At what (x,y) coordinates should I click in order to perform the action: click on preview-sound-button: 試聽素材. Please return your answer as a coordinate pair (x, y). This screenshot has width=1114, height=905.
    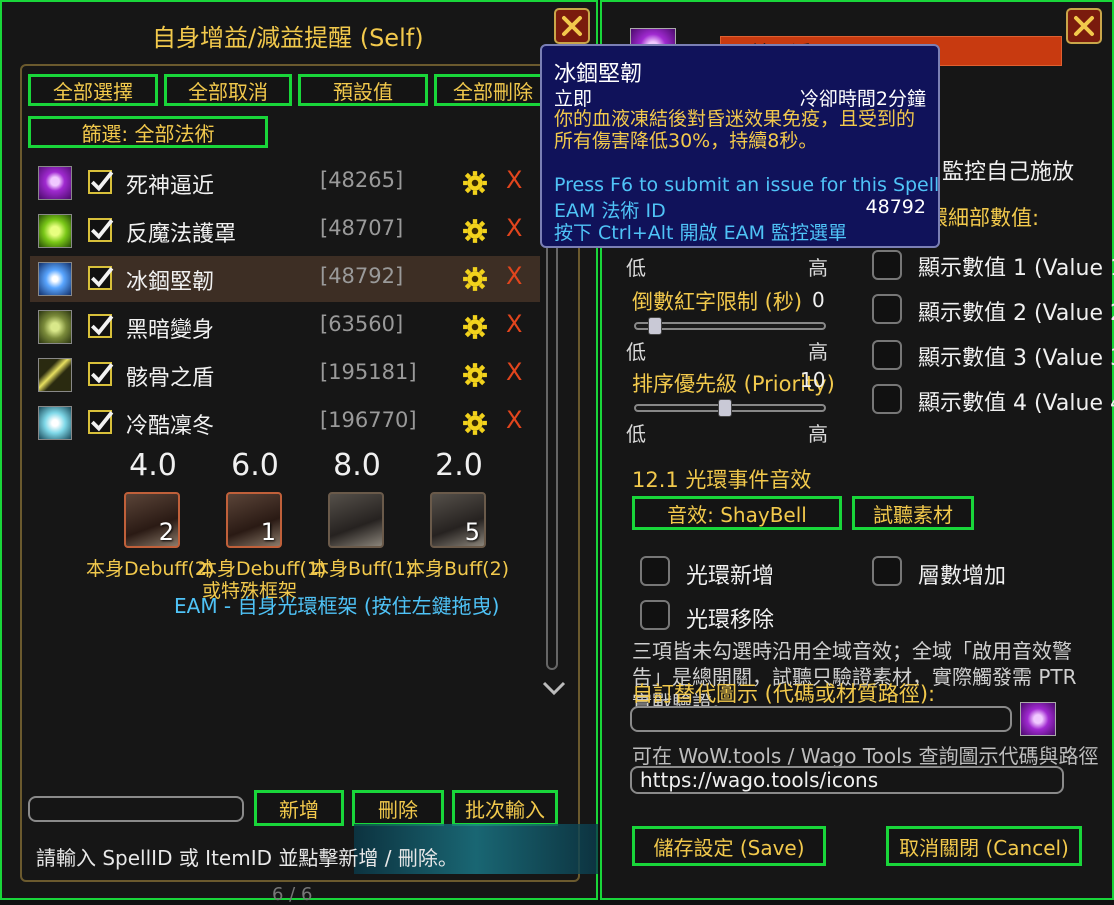
    Looking at the image, I should click on (913, 513).